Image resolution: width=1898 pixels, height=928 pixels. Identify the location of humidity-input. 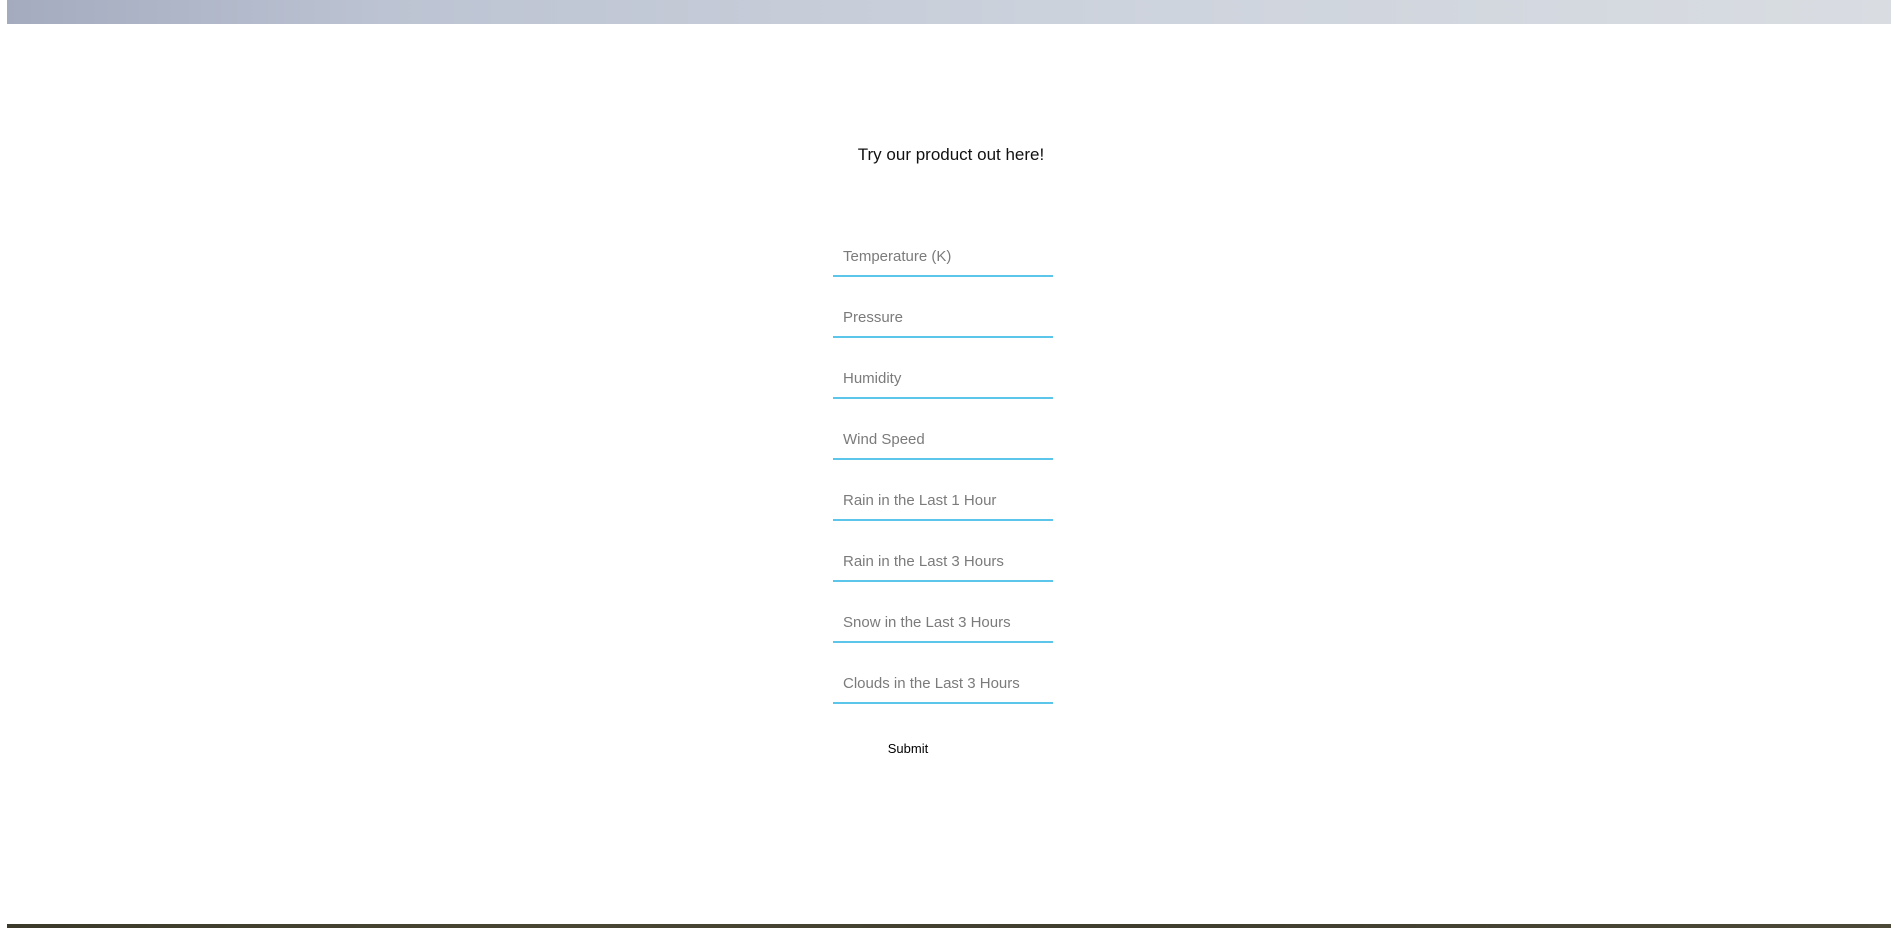
(943, 378).